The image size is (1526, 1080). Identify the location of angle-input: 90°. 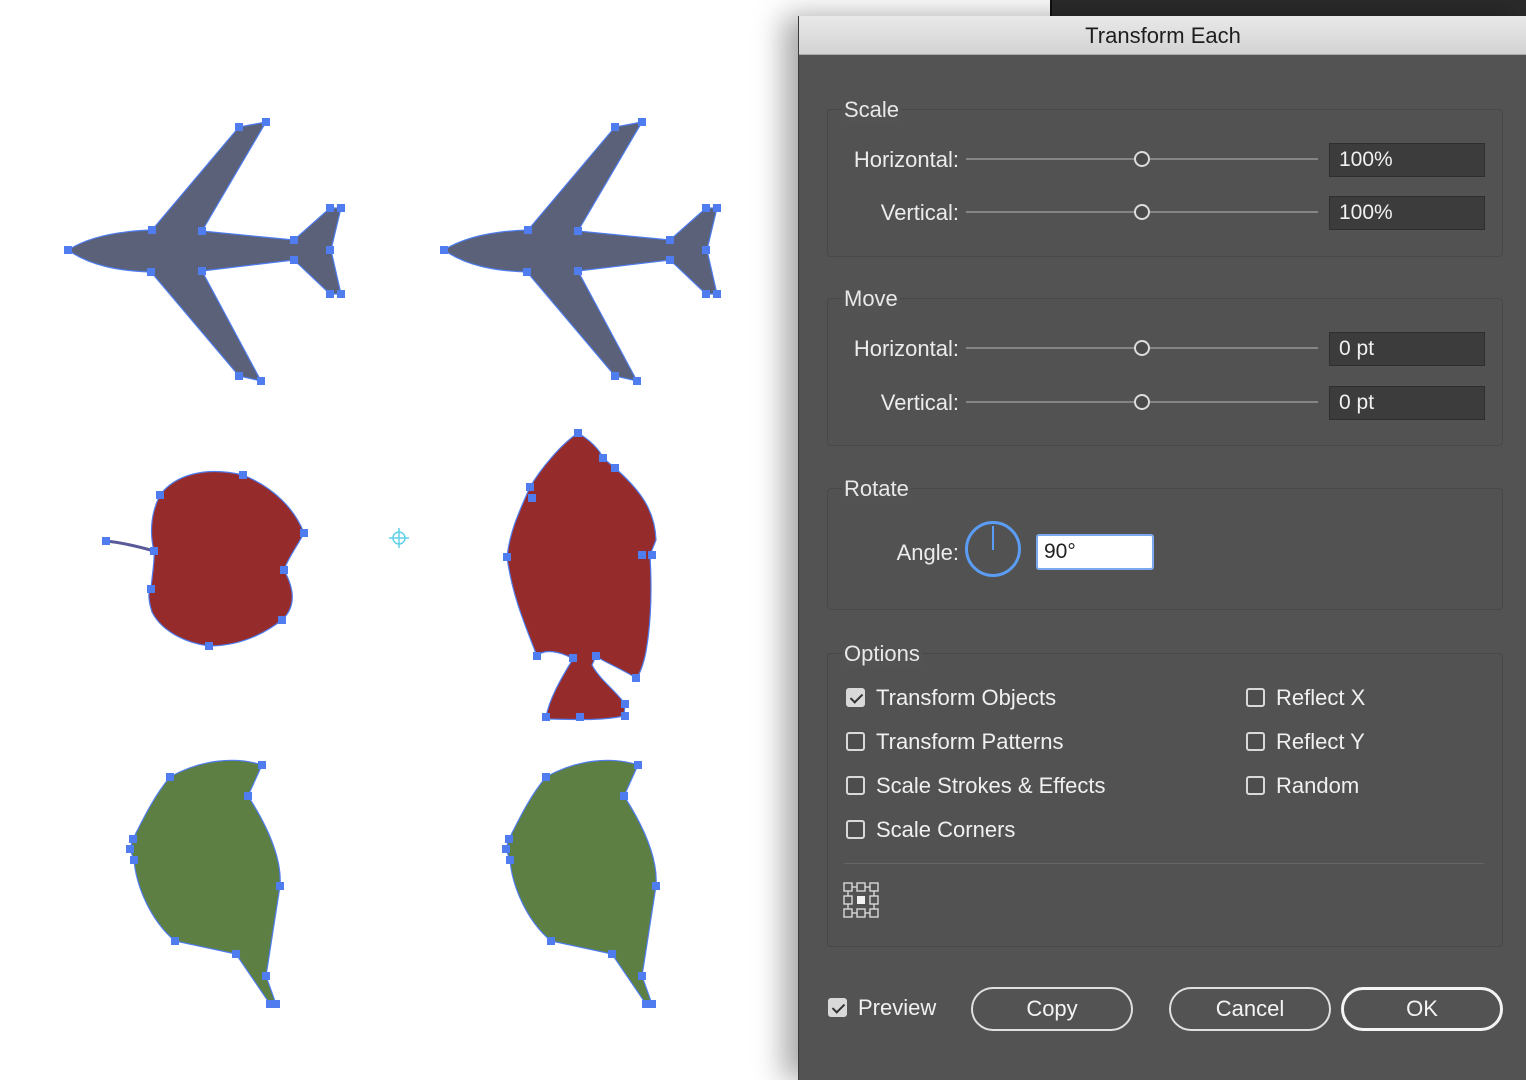
(1095, 552).